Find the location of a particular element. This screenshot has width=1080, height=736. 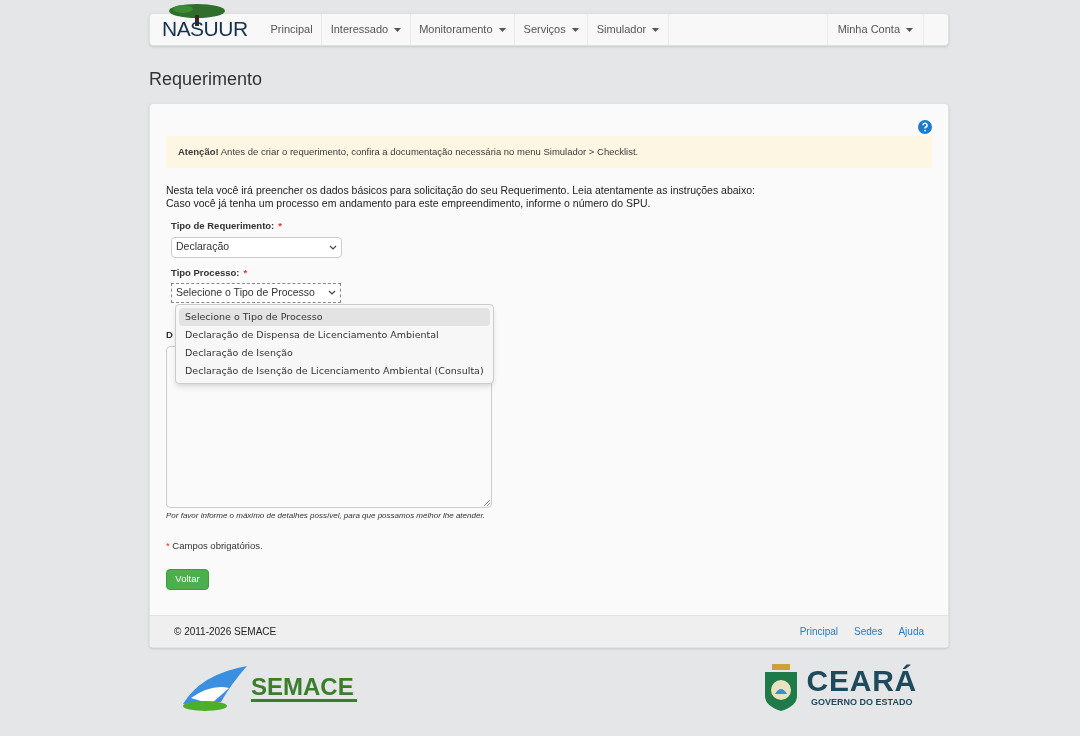

page-title: Requerimento is located at coordinates (206, 79).